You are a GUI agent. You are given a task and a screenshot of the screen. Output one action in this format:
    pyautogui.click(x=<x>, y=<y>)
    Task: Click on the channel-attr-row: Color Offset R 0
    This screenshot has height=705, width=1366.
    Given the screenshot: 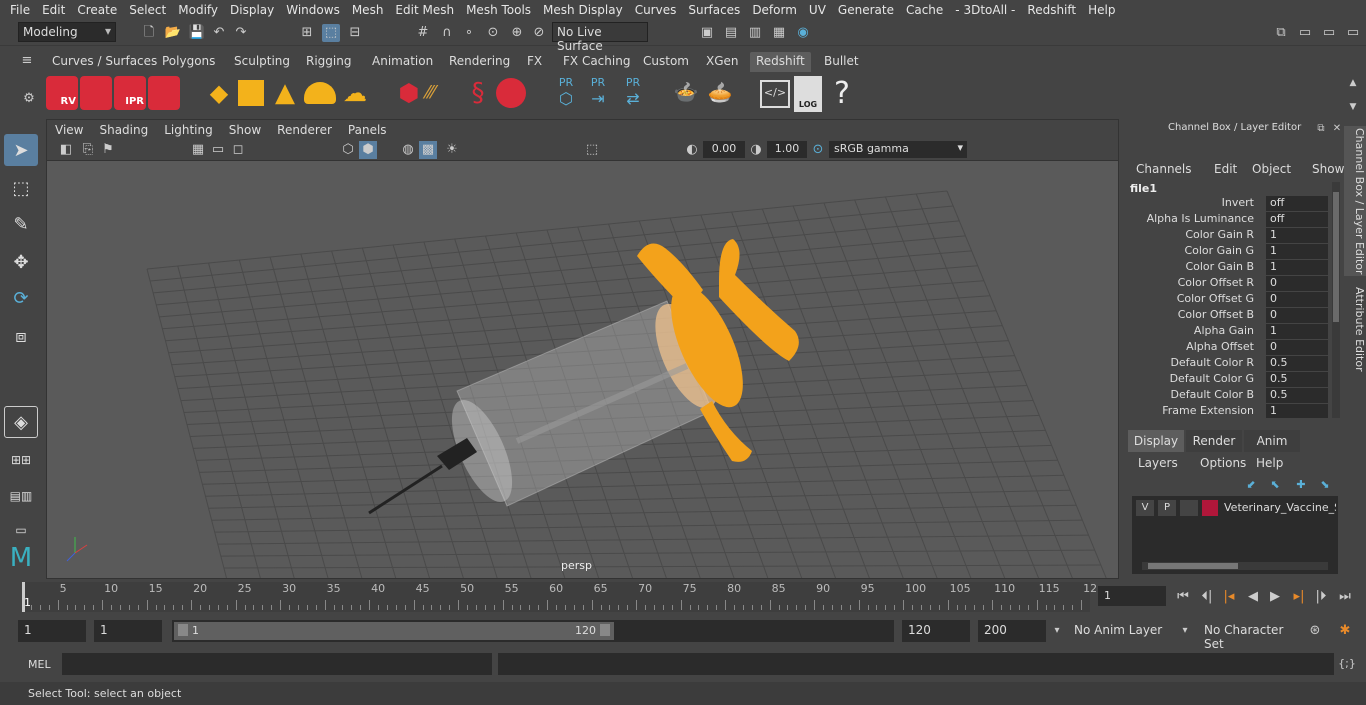 What is the action you would take?
    pyautogui.click(x=1227, y=284)
    